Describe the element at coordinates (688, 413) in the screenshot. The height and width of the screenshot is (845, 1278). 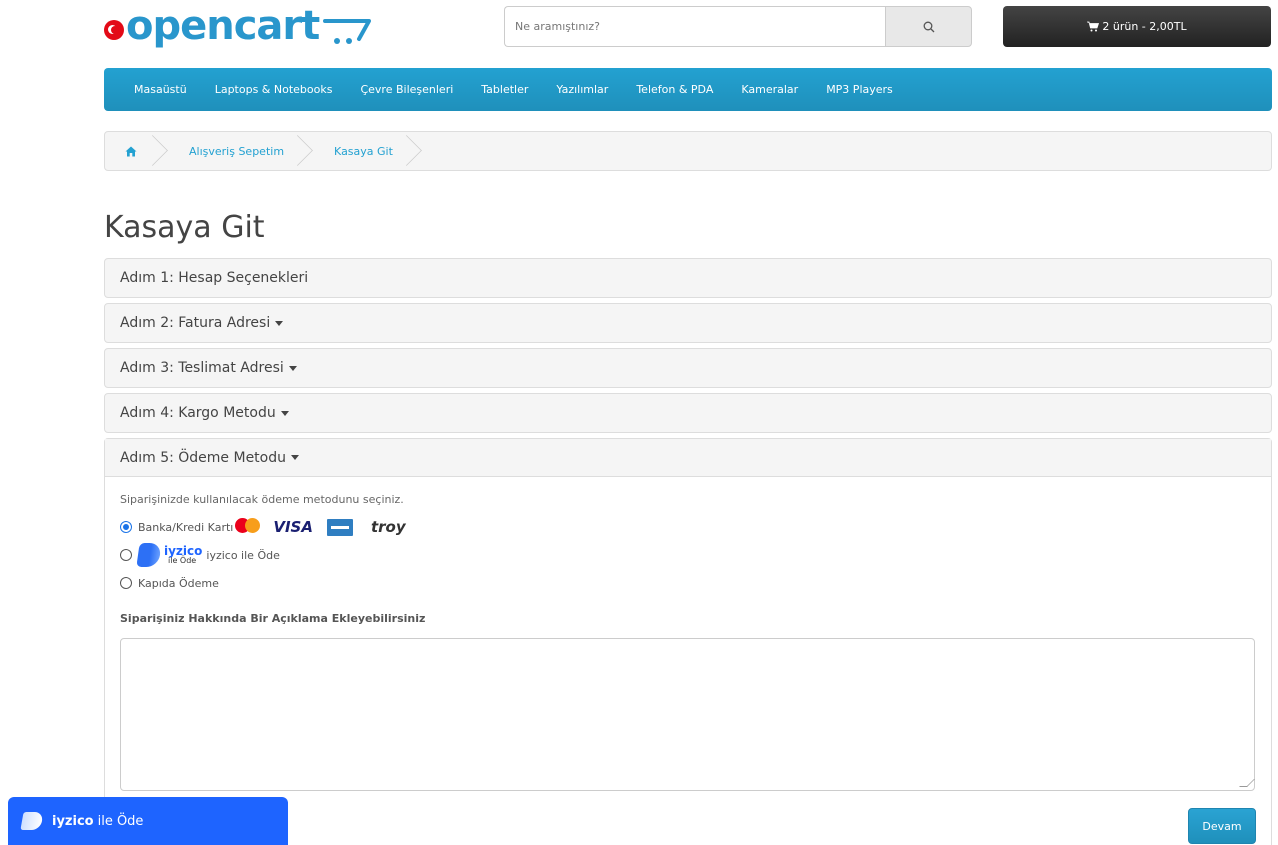
I see `step-4-panel: Adım 4: Kargo Metodu` at that location.